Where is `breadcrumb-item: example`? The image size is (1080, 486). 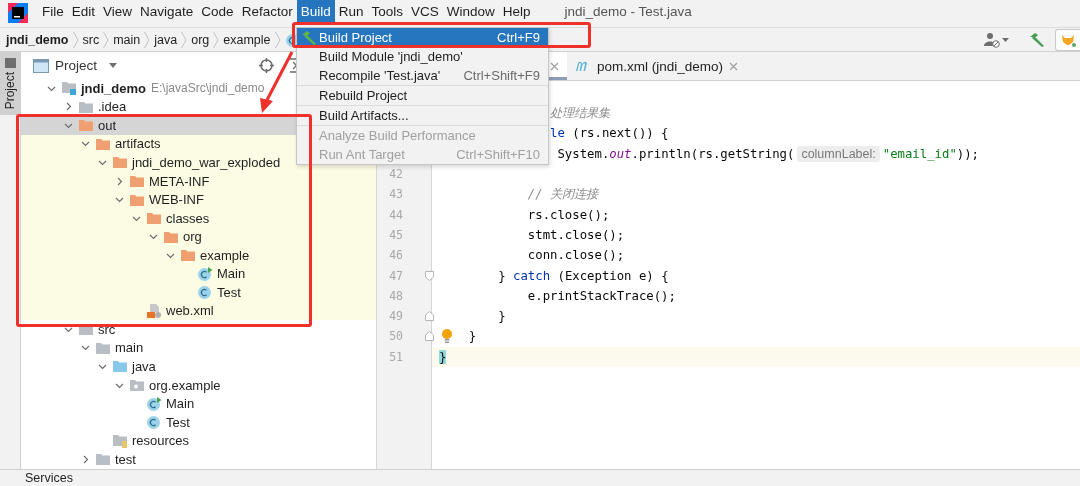 breadcrumb-item: example is located at coordinates (247, 39).